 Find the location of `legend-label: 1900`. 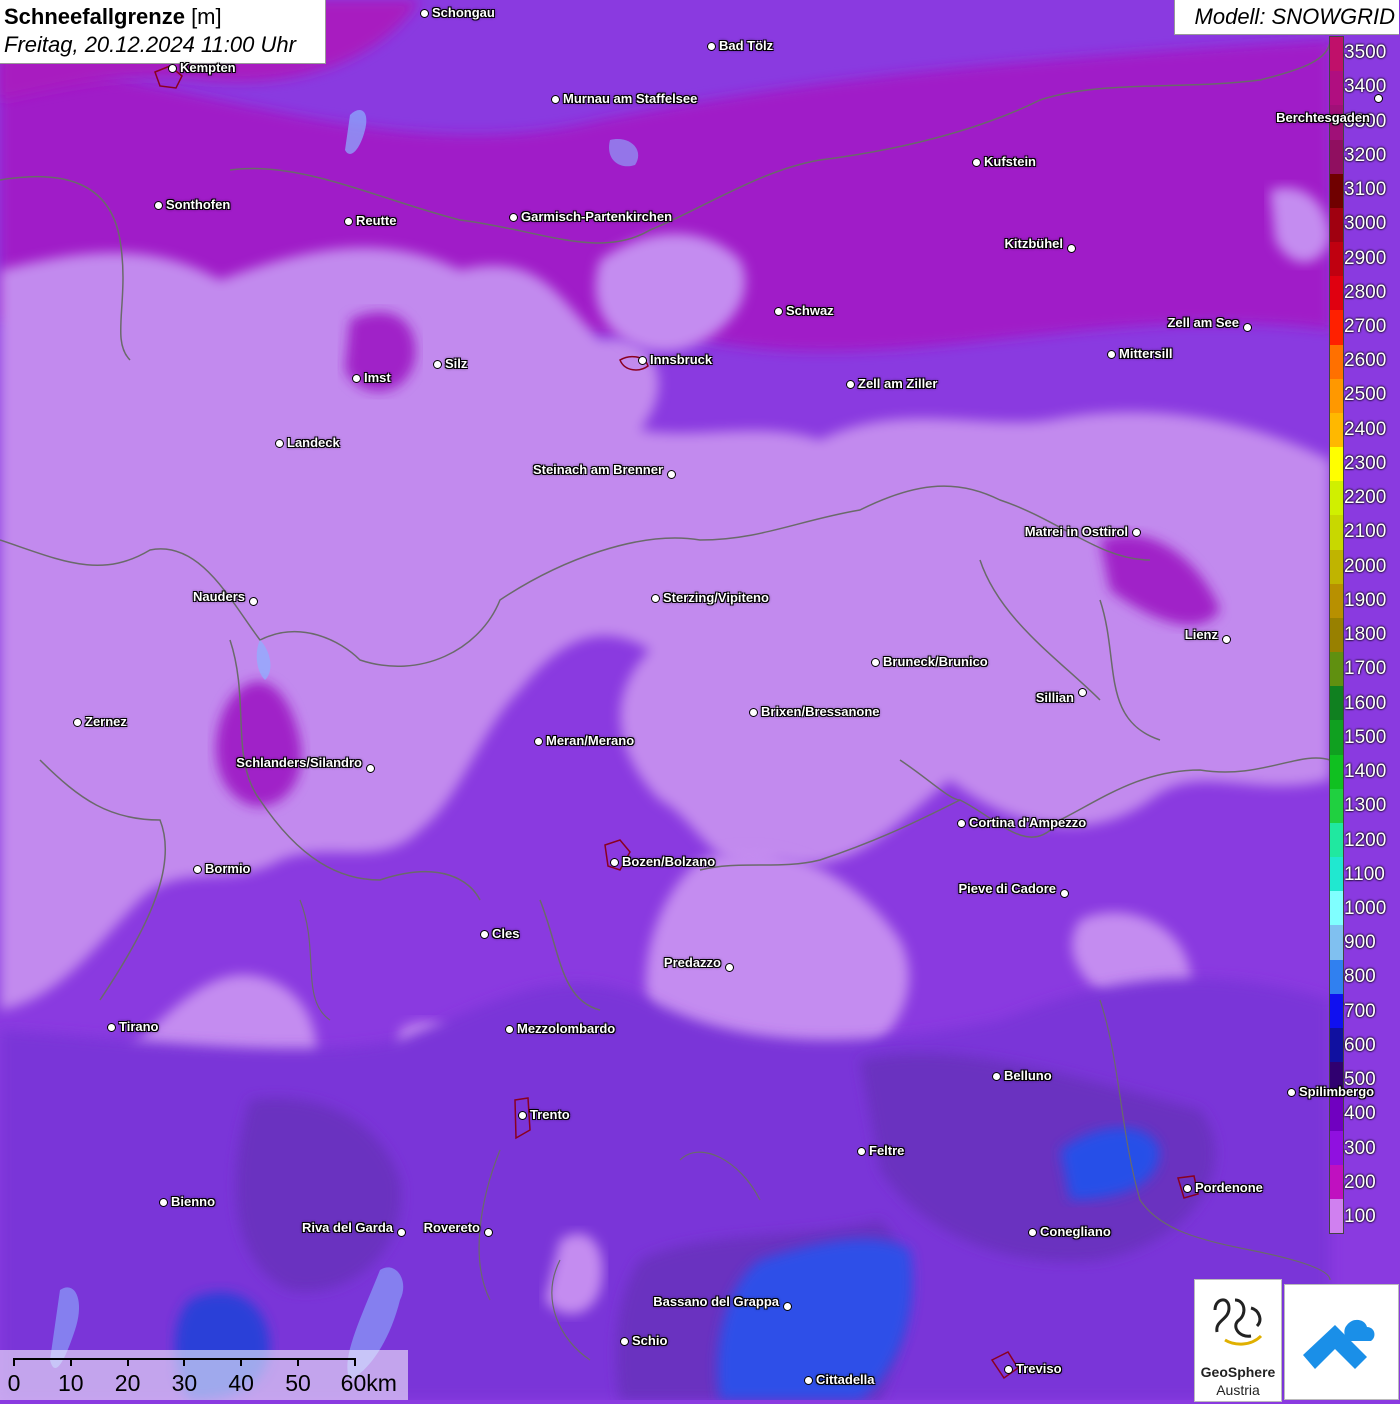

legend-label: 1900 is located at coordinates (1365, 600).